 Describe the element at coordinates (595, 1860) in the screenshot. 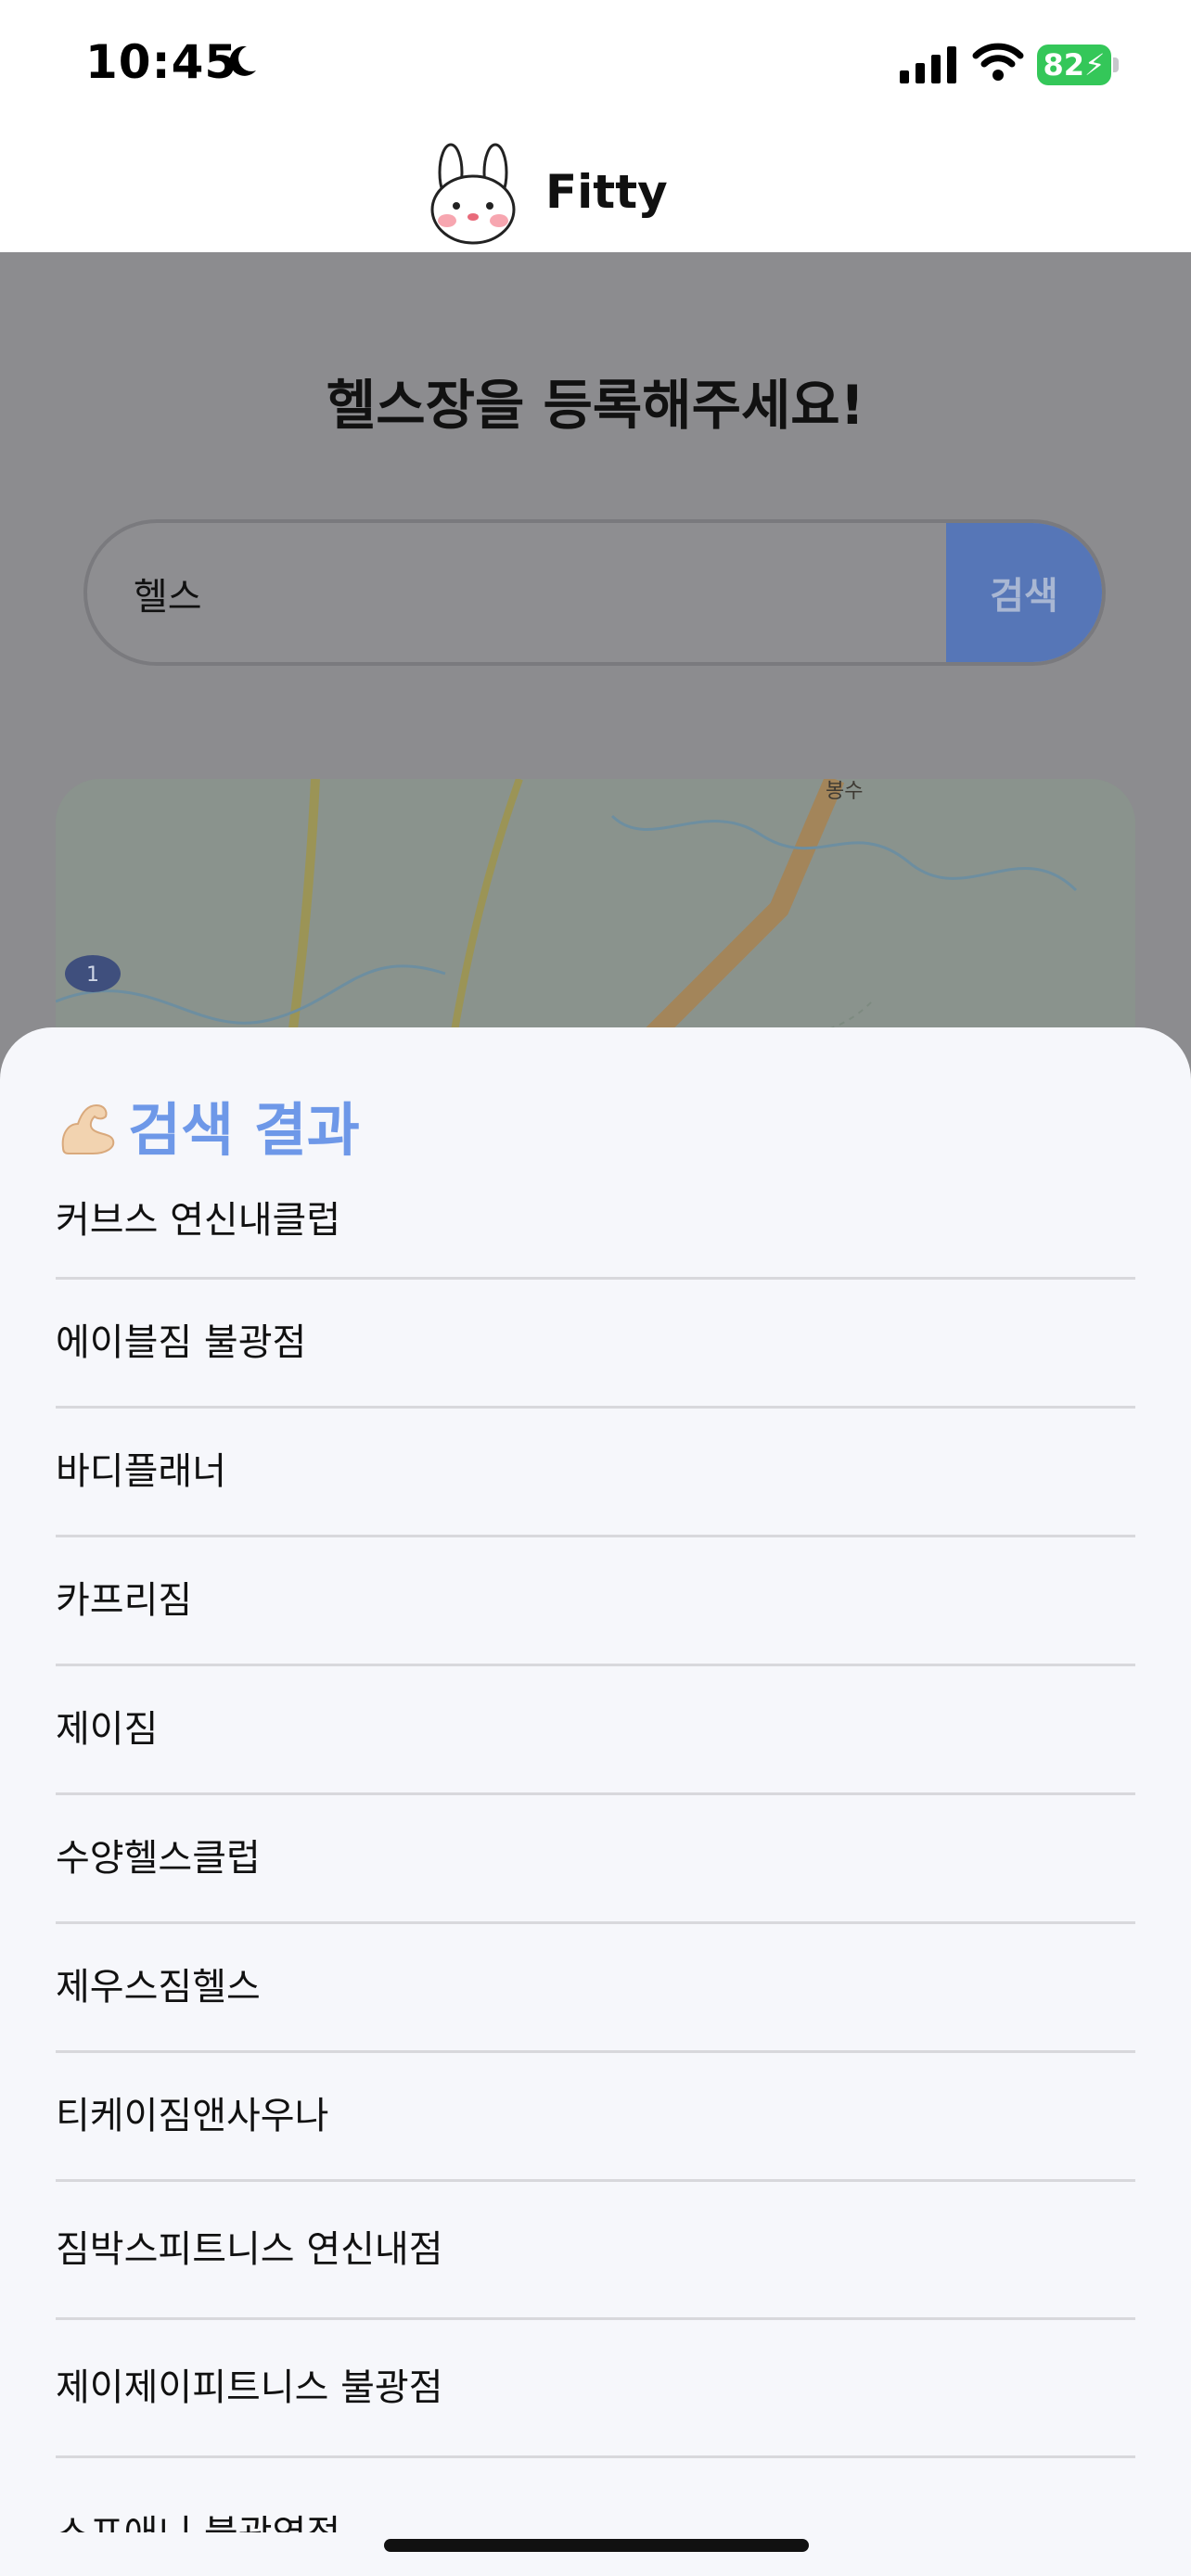

I see `result-item: 수양헬스클럽` at that location.